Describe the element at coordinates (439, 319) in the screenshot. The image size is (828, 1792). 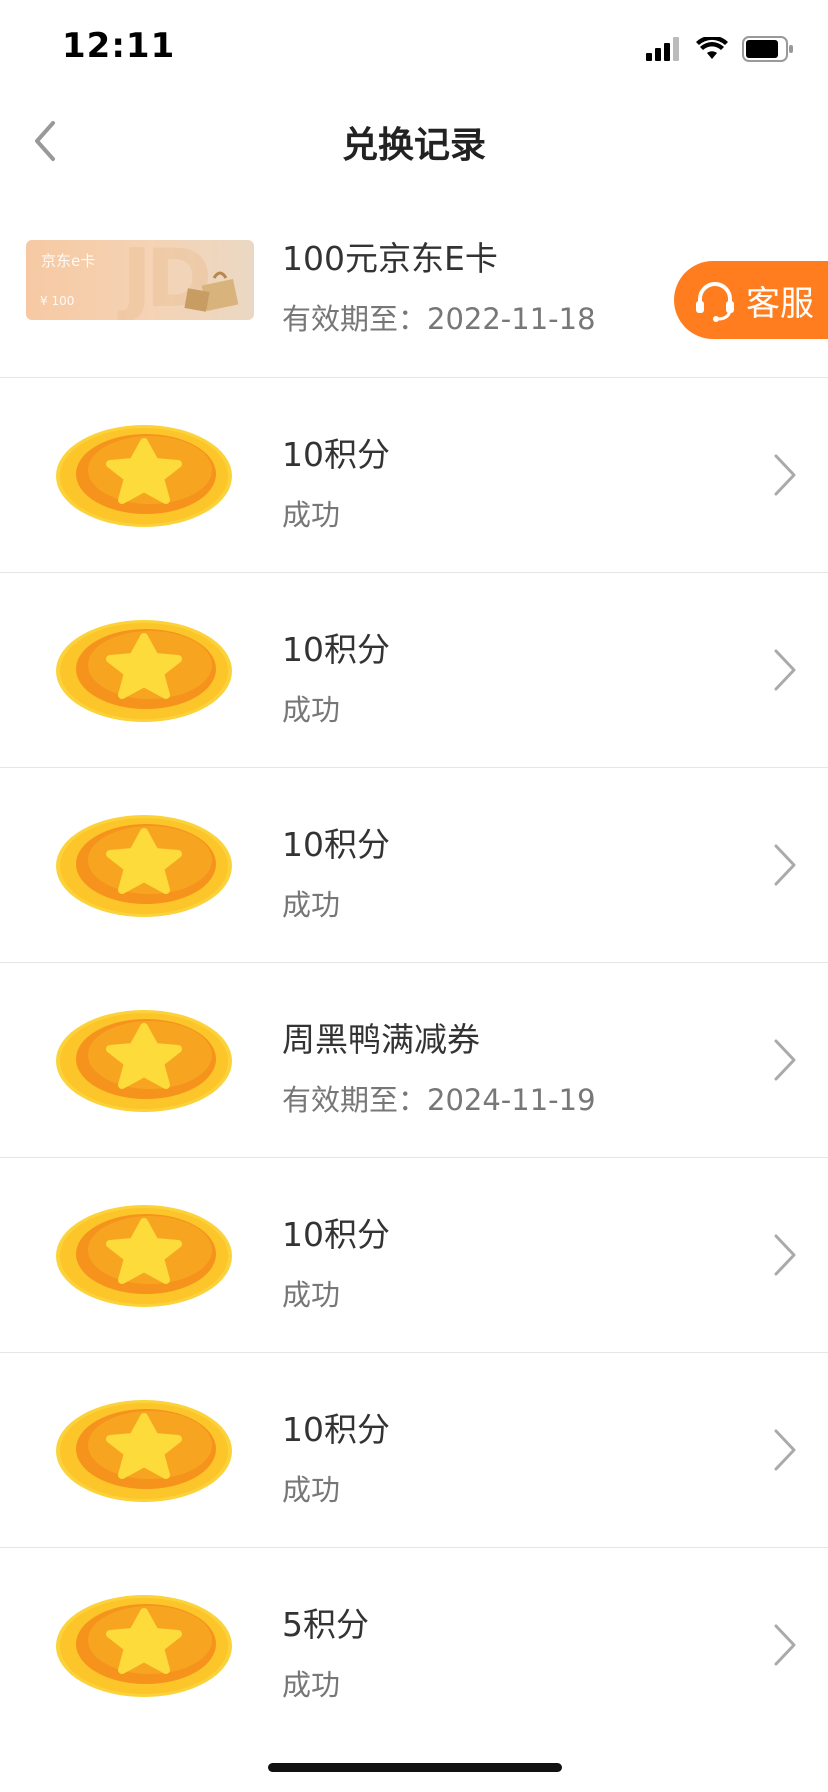
I see `record-subtitle: 有效期至：2022-11-18` at that location.